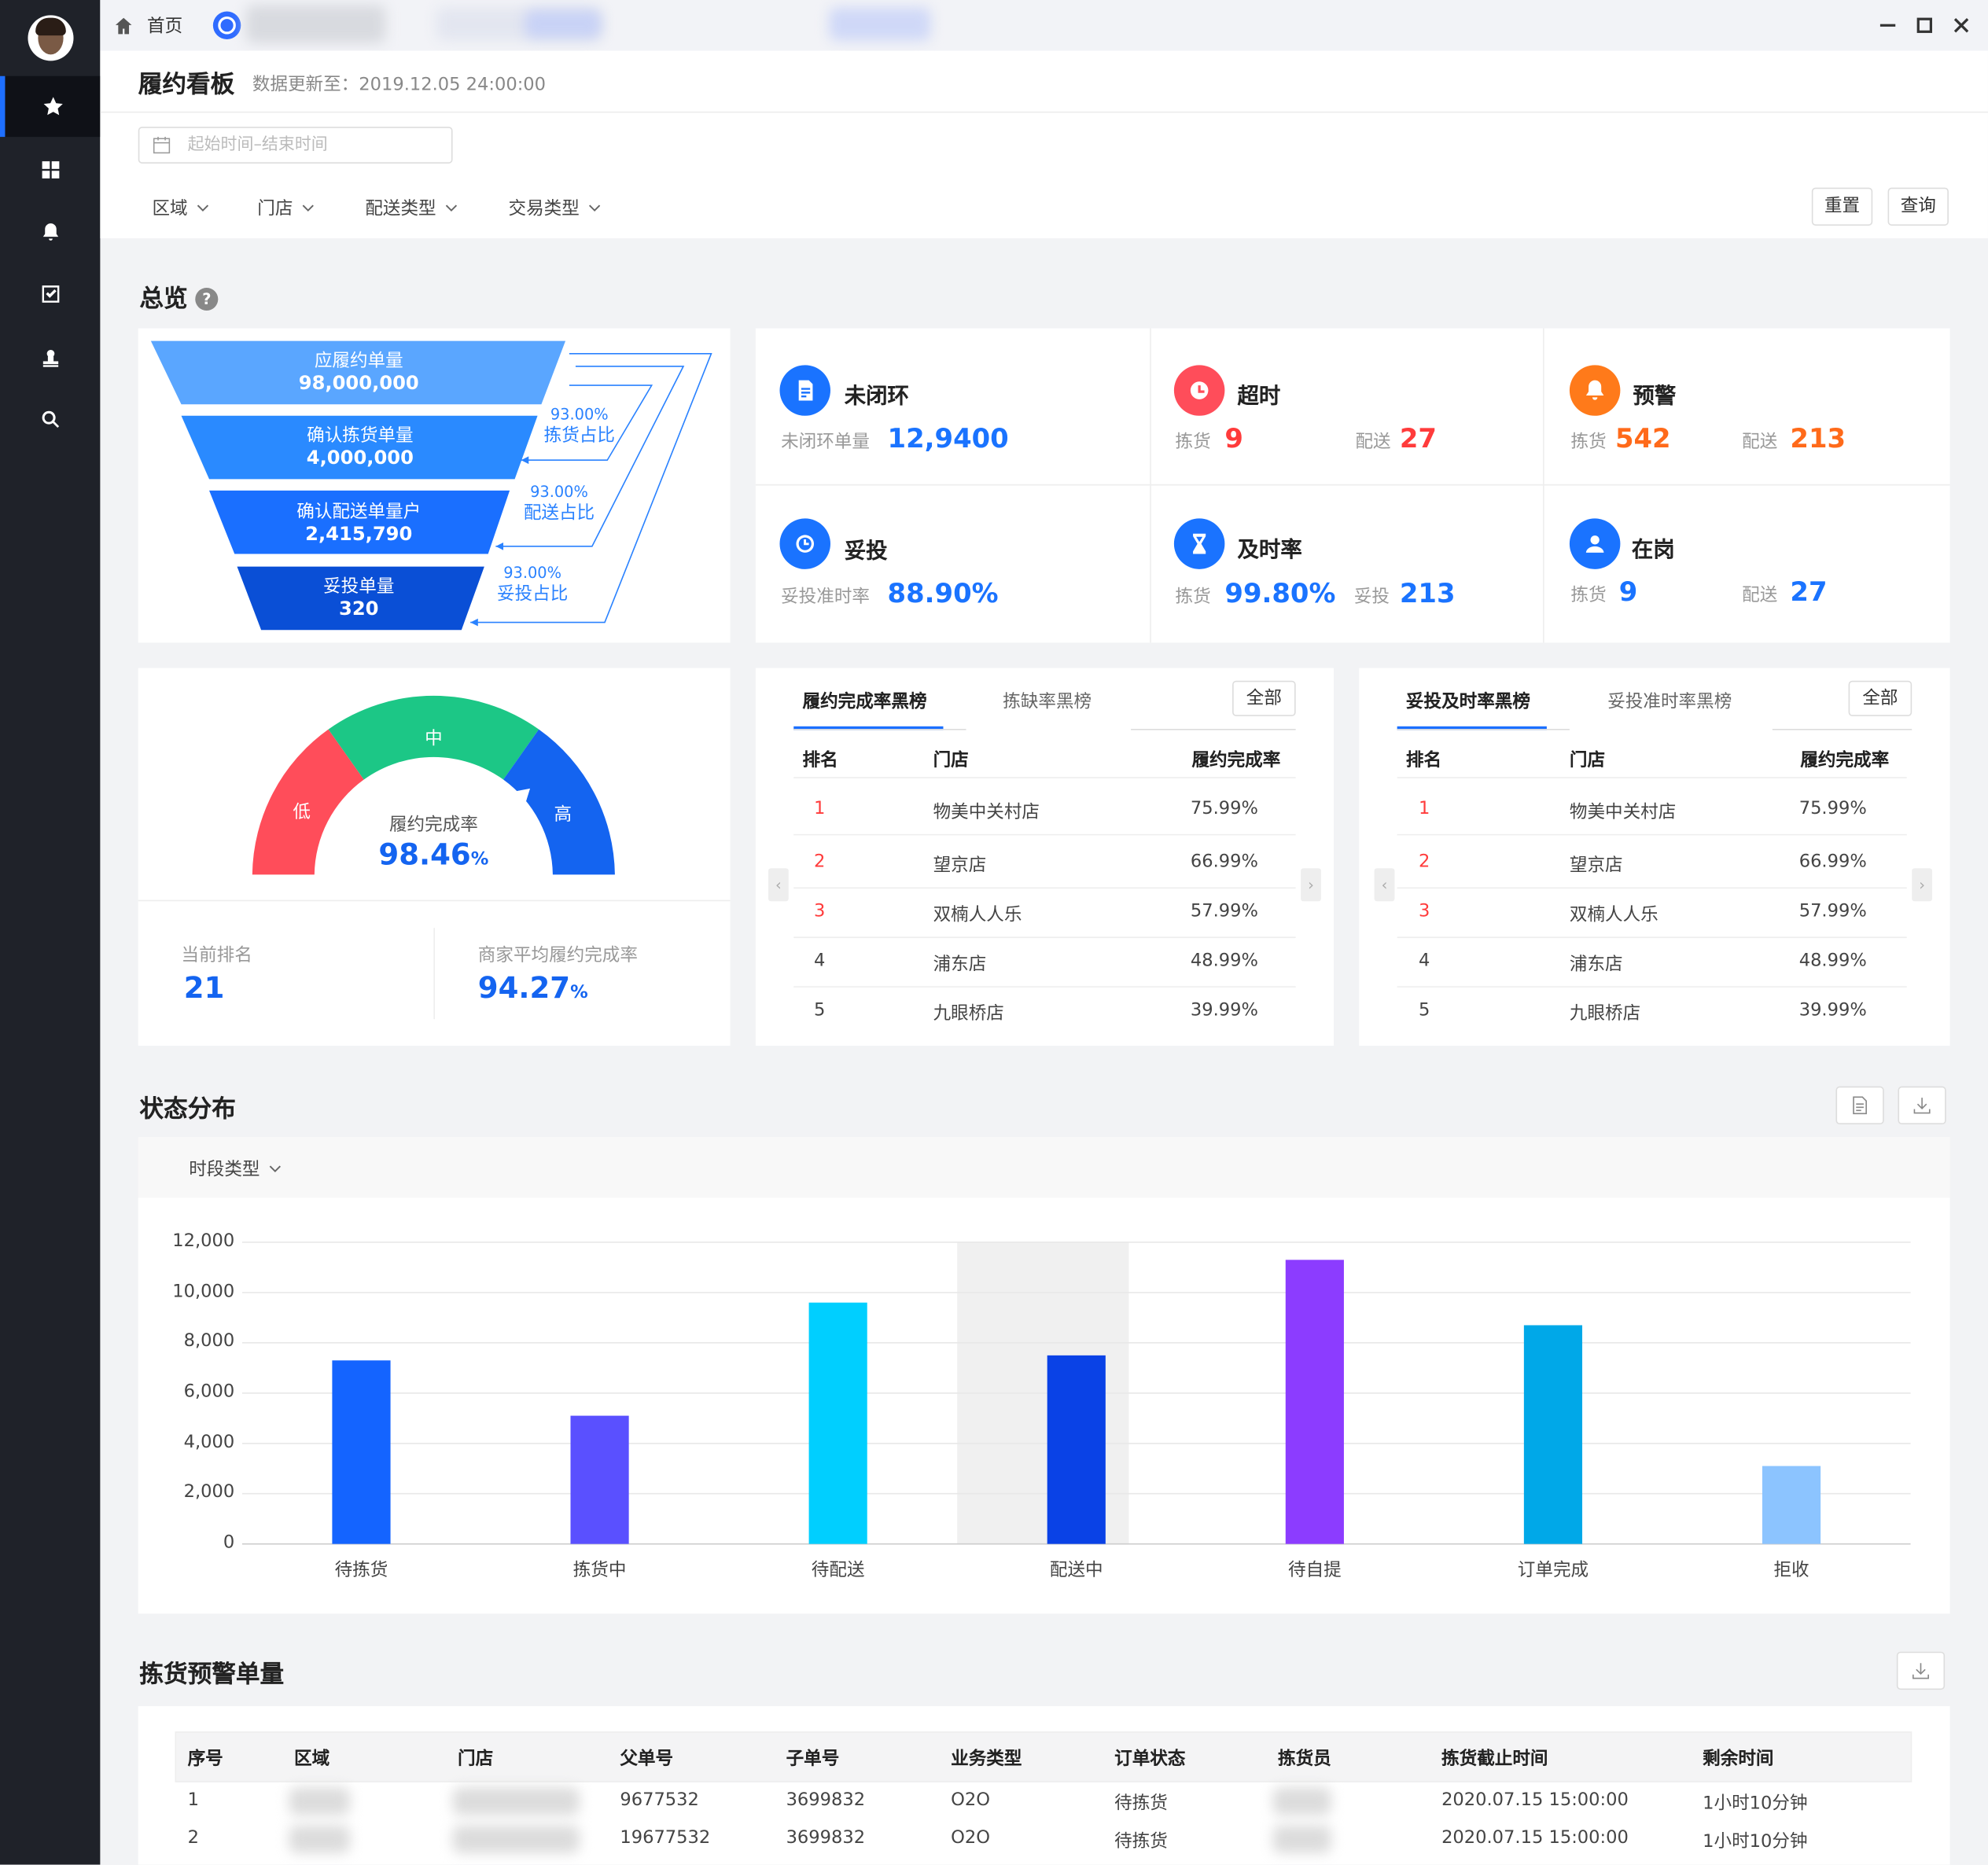 The height and width of the screenshot is (1865, 1988). What do you see at coordinates (209, 1392) in the screenshot?
I see `y-tick-label: 6,000` at bounding box center [209, 1392].